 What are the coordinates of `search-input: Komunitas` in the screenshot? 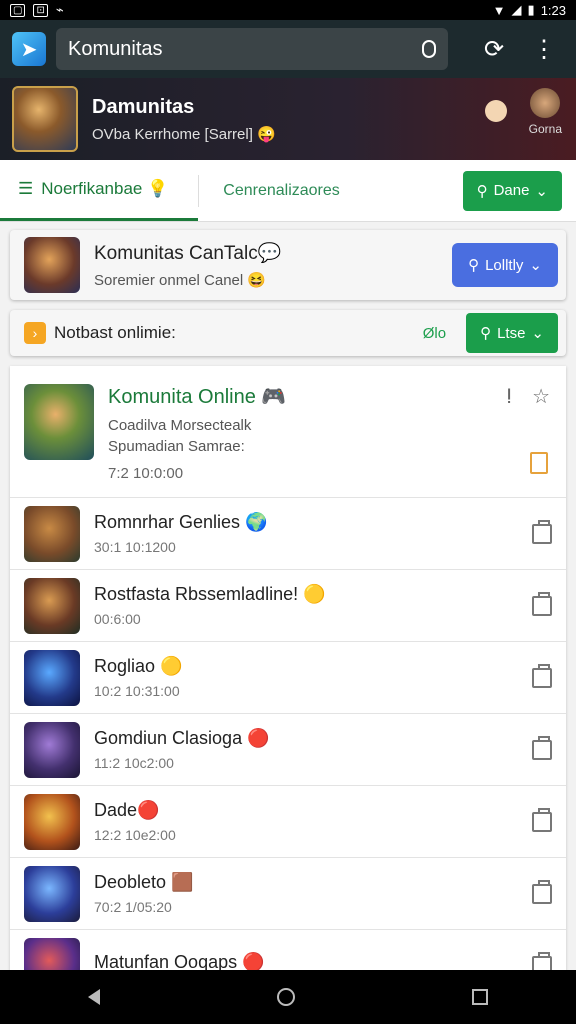 It's located at (252, 49).